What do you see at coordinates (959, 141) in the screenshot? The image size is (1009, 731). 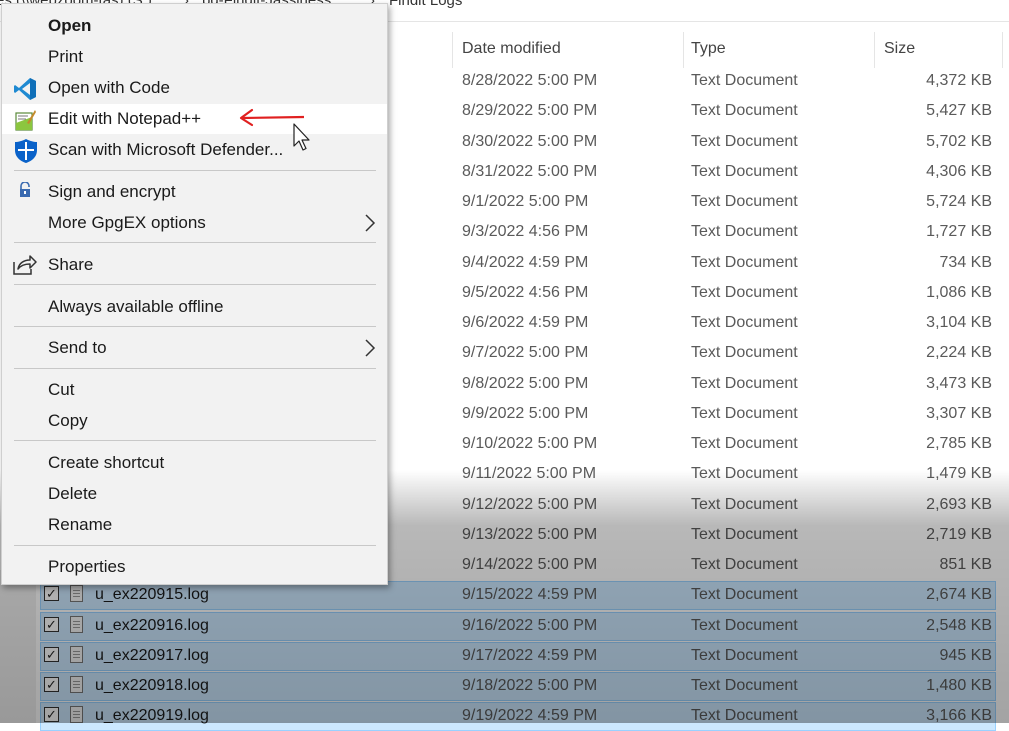 I see `file-size: 5,702 KB` at bounding box center [959, 141].